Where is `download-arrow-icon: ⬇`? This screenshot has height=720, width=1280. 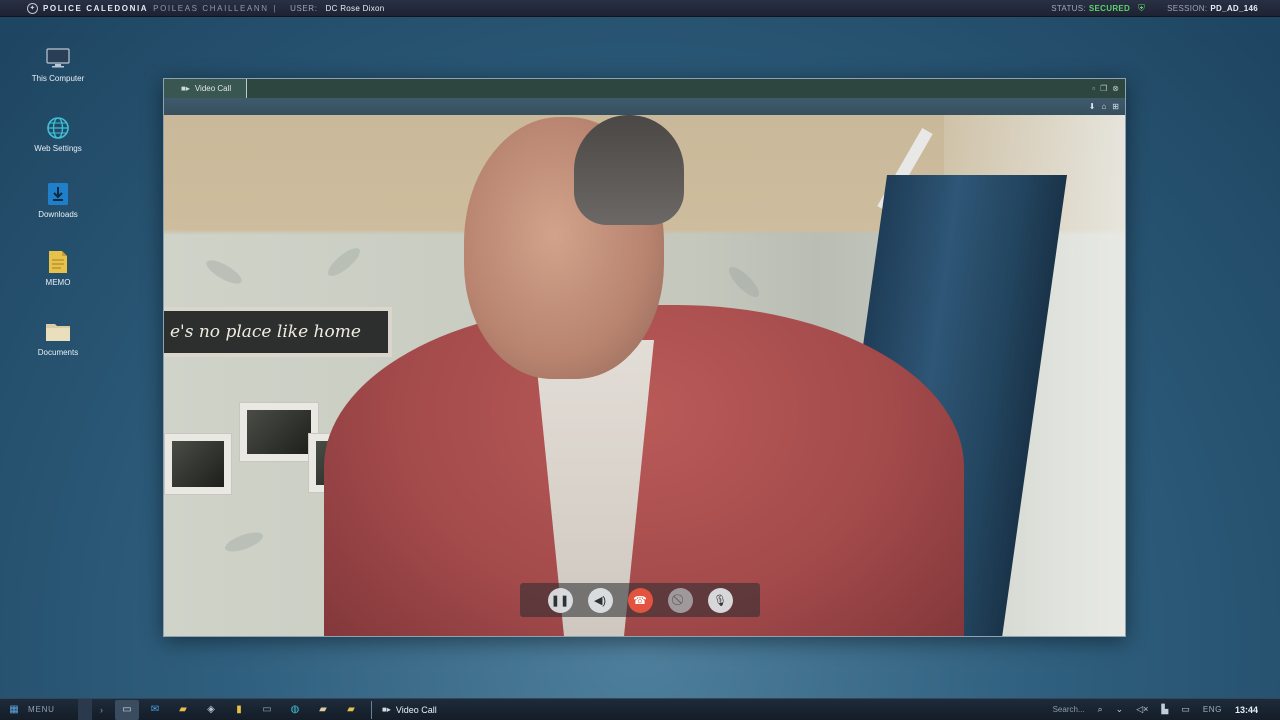 download-arrow-icon: ⬇ is located at coordinates (1092, 106).